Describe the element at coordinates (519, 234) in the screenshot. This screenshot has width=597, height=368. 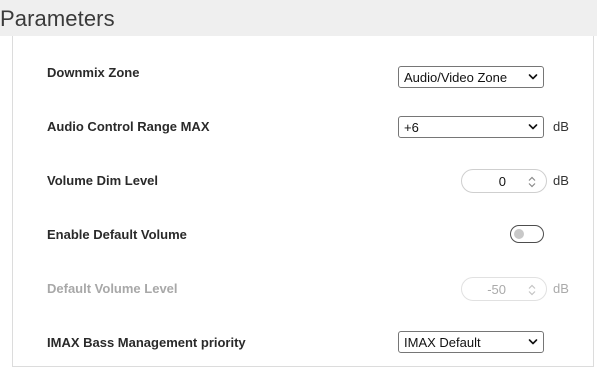
I see `toggle-knob` at that location.